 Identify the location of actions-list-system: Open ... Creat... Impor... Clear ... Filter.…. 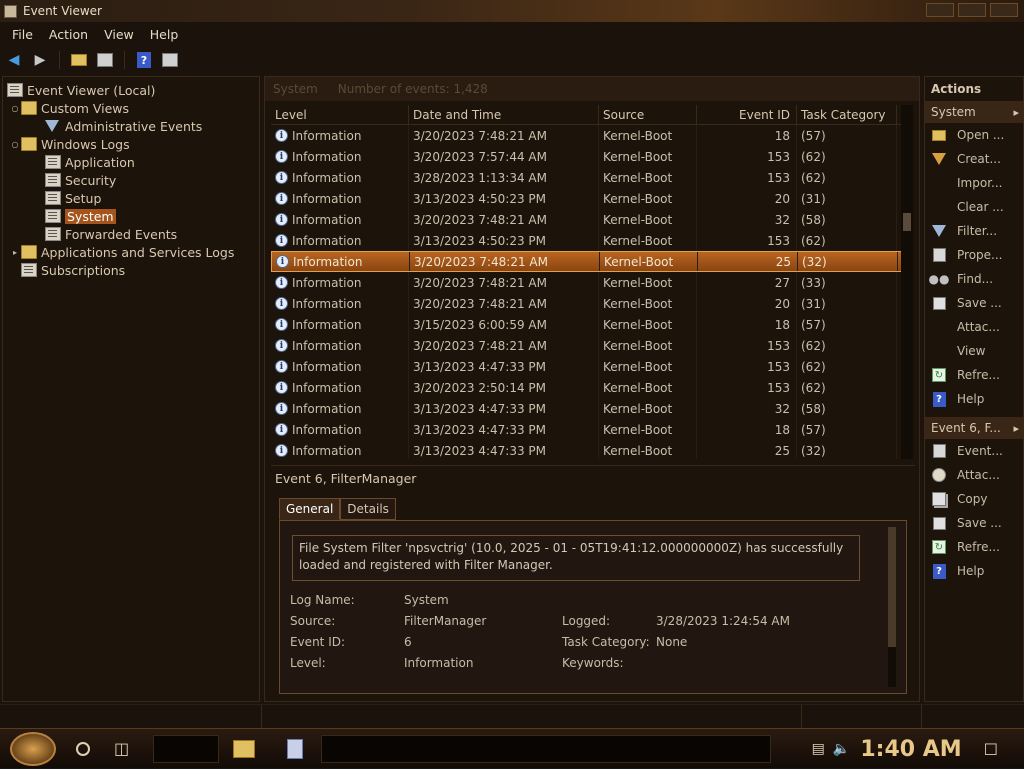
(974, 267).